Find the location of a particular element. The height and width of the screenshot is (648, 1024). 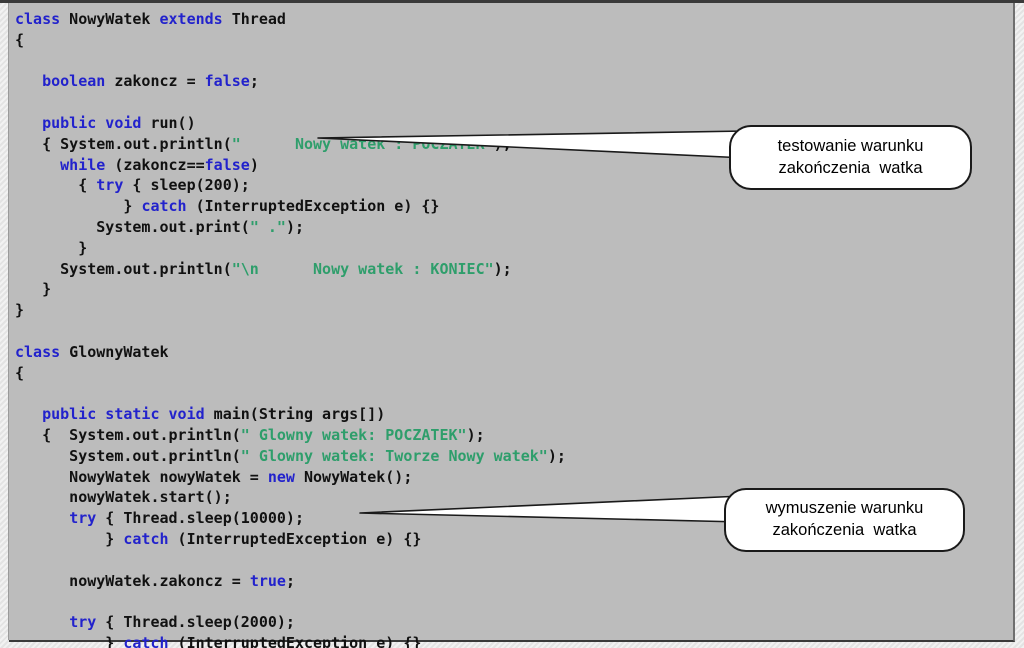

code-token: { Thread.sleep(10000); is located at coordinates (200, 518).